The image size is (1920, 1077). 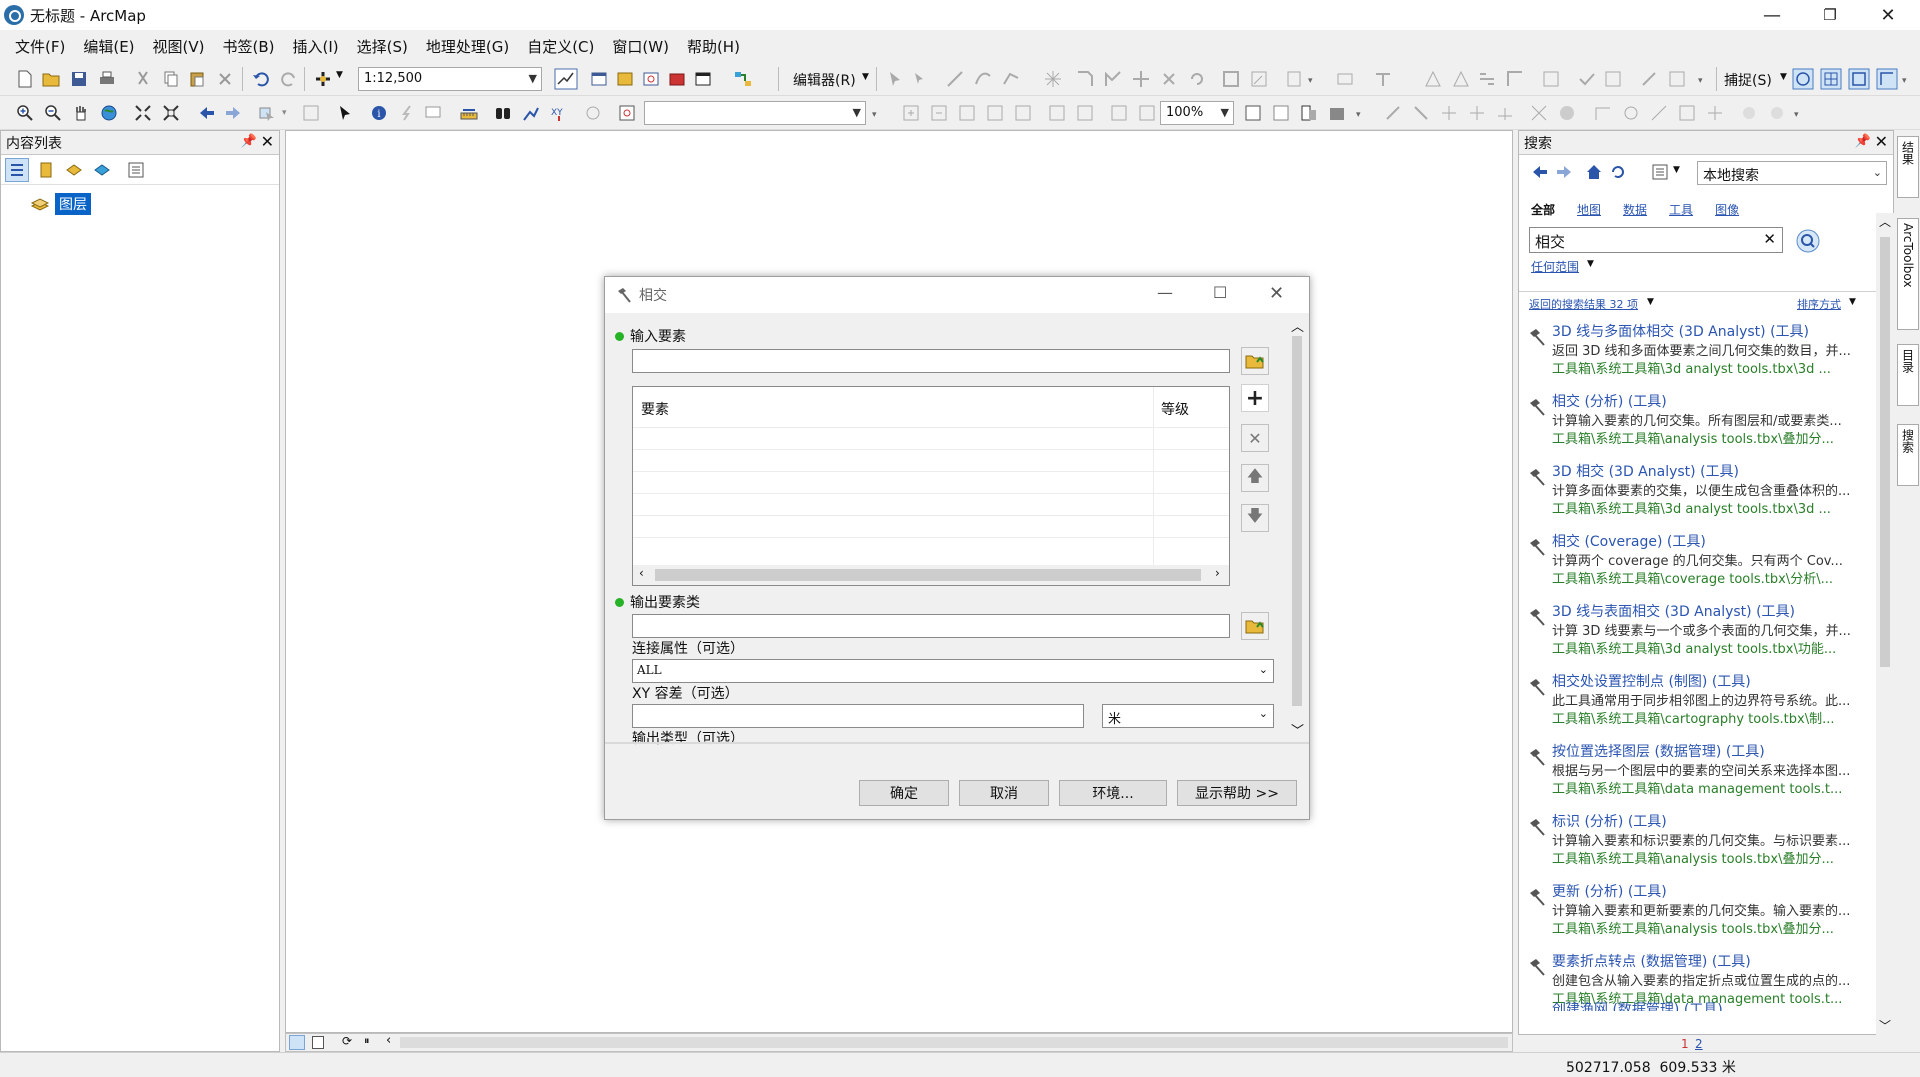 What do you see at coordinates (1337, 113) in the screenshot?
I see `data-driven-pages-icon` at bounding box center [1337, 113].